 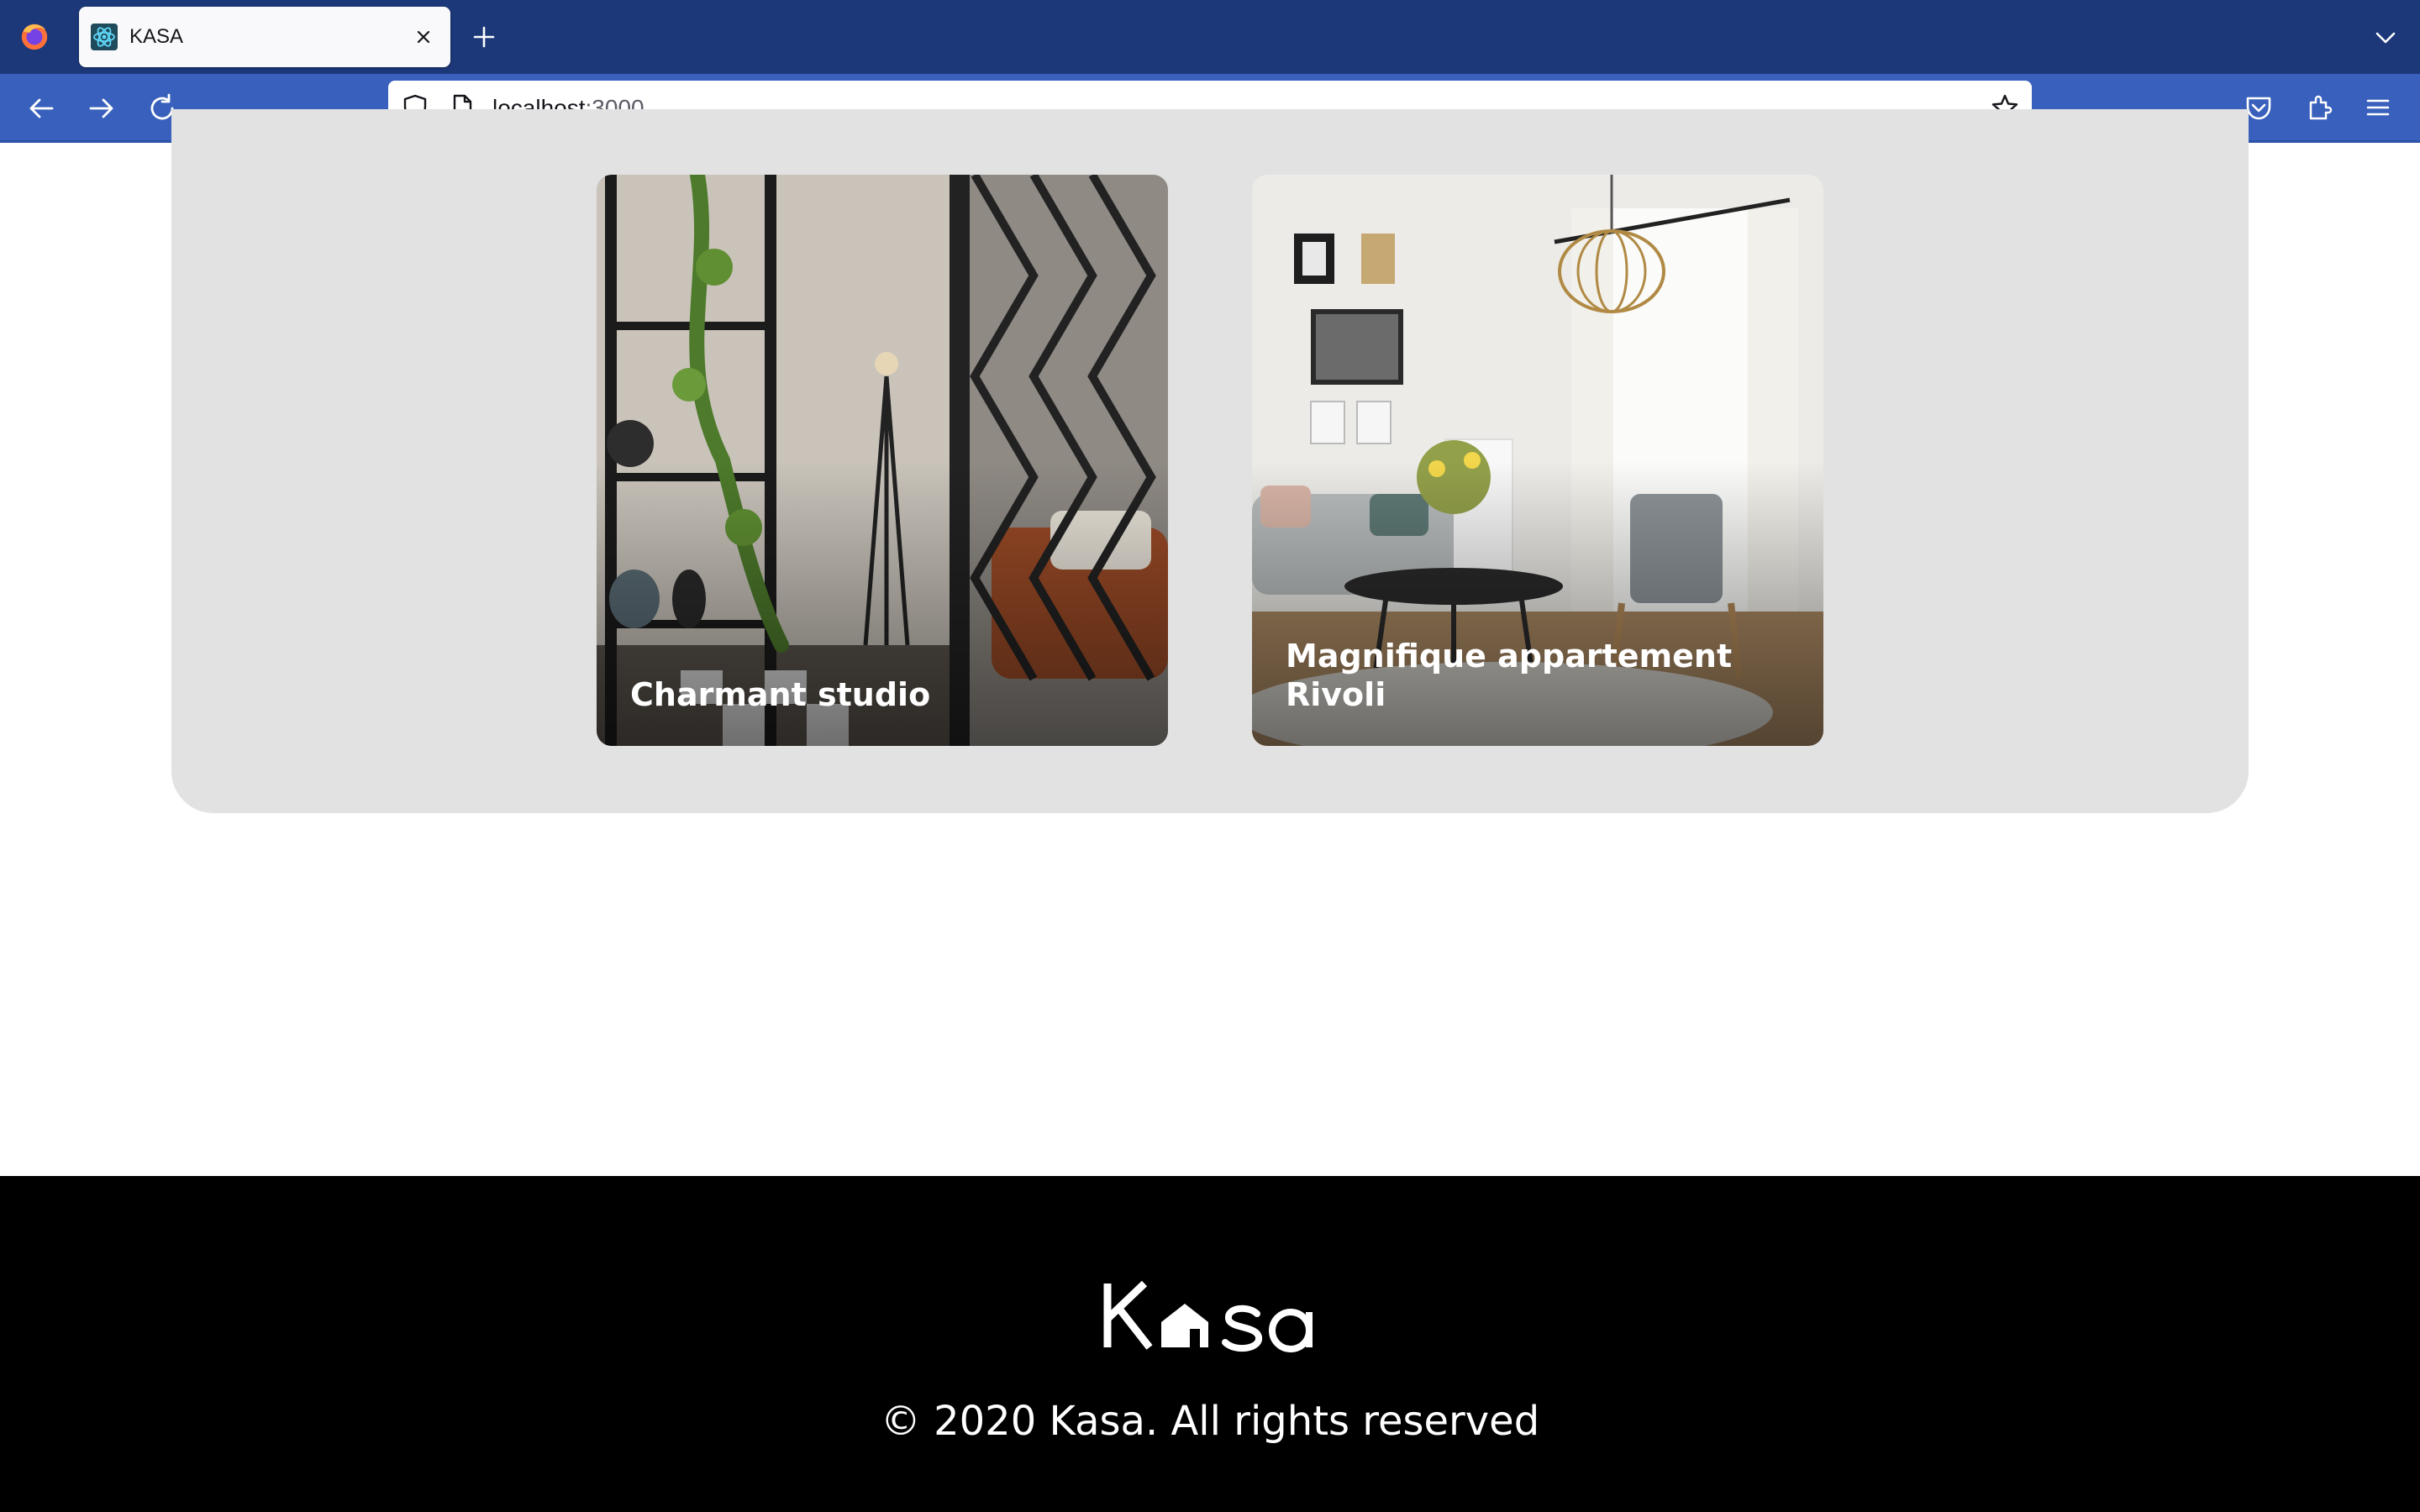 I want to click on browser-tab-active: KASA, so click(x=264, y=37).